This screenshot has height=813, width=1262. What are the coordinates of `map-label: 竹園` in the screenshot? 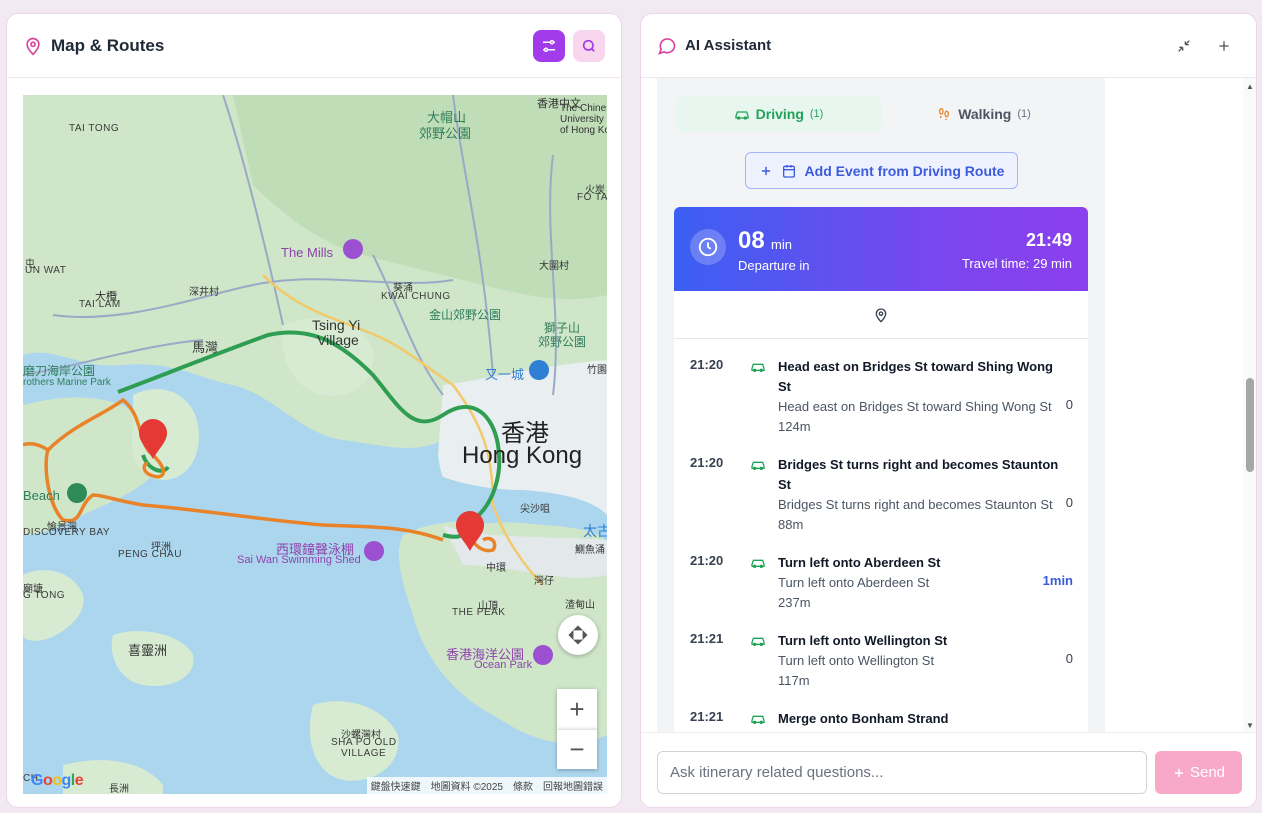 It's located at (597, 370).